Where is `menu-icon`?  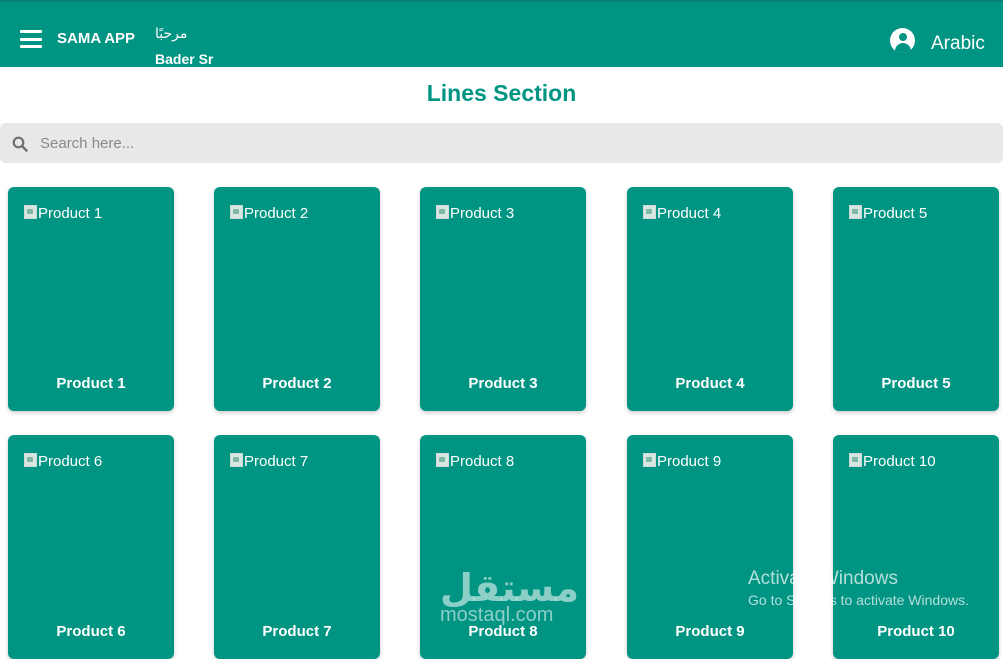
menu-icon is located at coordinates (31, 39).